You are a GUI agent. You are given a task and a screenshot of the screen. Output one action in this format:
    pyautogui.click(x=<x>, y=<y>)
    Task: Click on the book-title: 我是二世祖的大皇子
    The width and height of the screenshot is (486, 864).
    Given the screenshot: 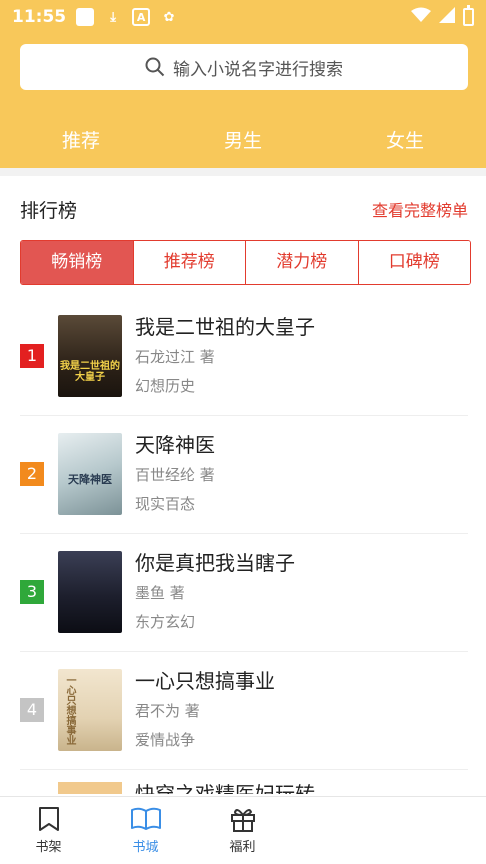 What is the action you would take?
    pyautogui.click(x=225, y=327)
    